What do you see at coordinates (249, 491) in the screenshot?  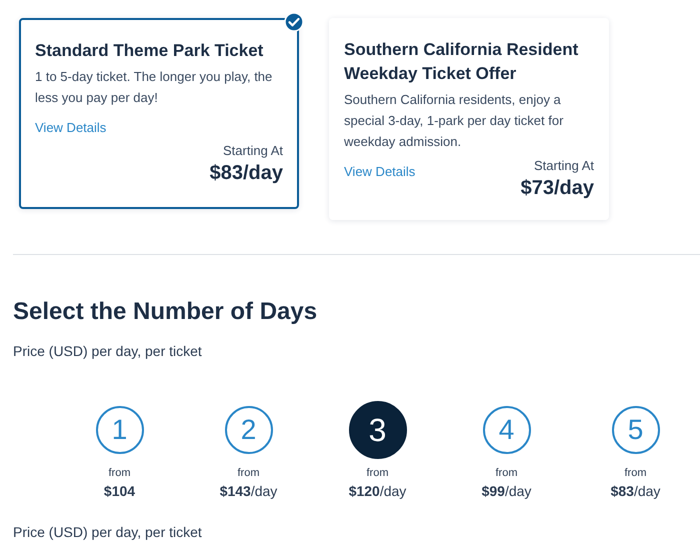 I see `day-price: $143/day` at bounding box center [249, 491].